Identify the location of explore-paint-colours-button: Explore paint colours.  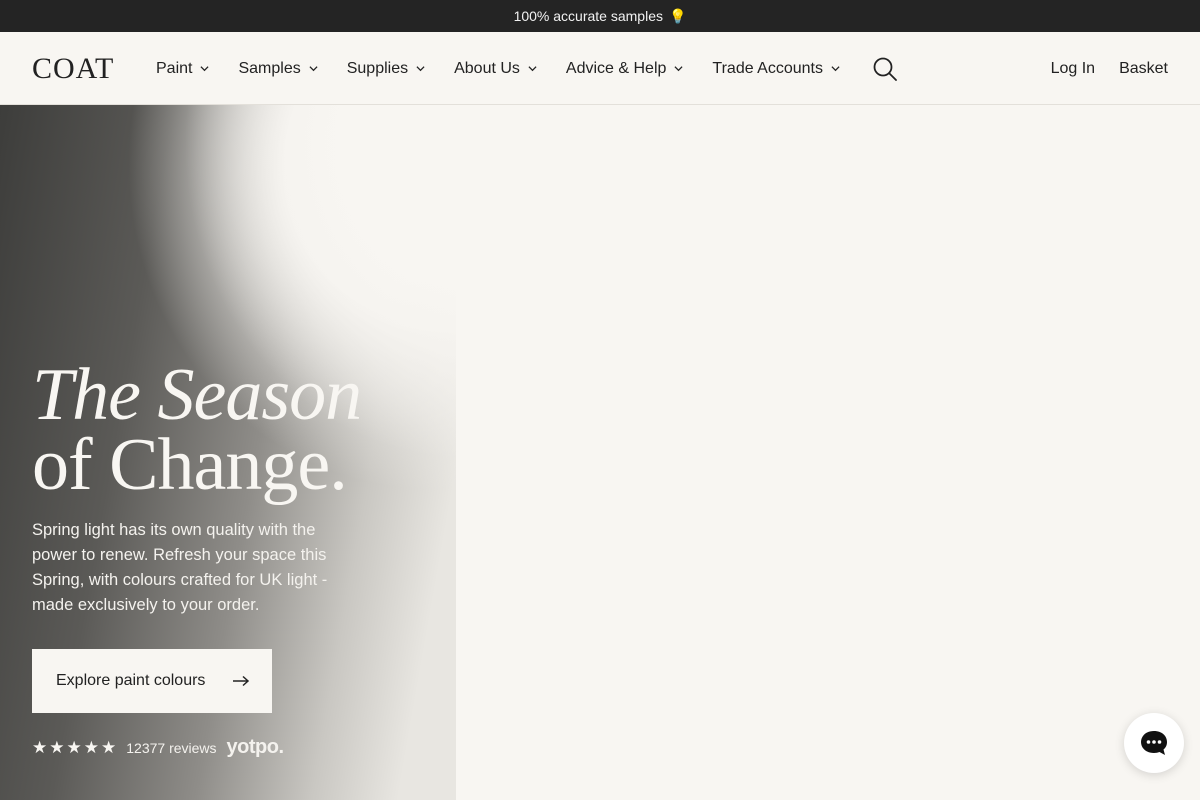
(152, 681).